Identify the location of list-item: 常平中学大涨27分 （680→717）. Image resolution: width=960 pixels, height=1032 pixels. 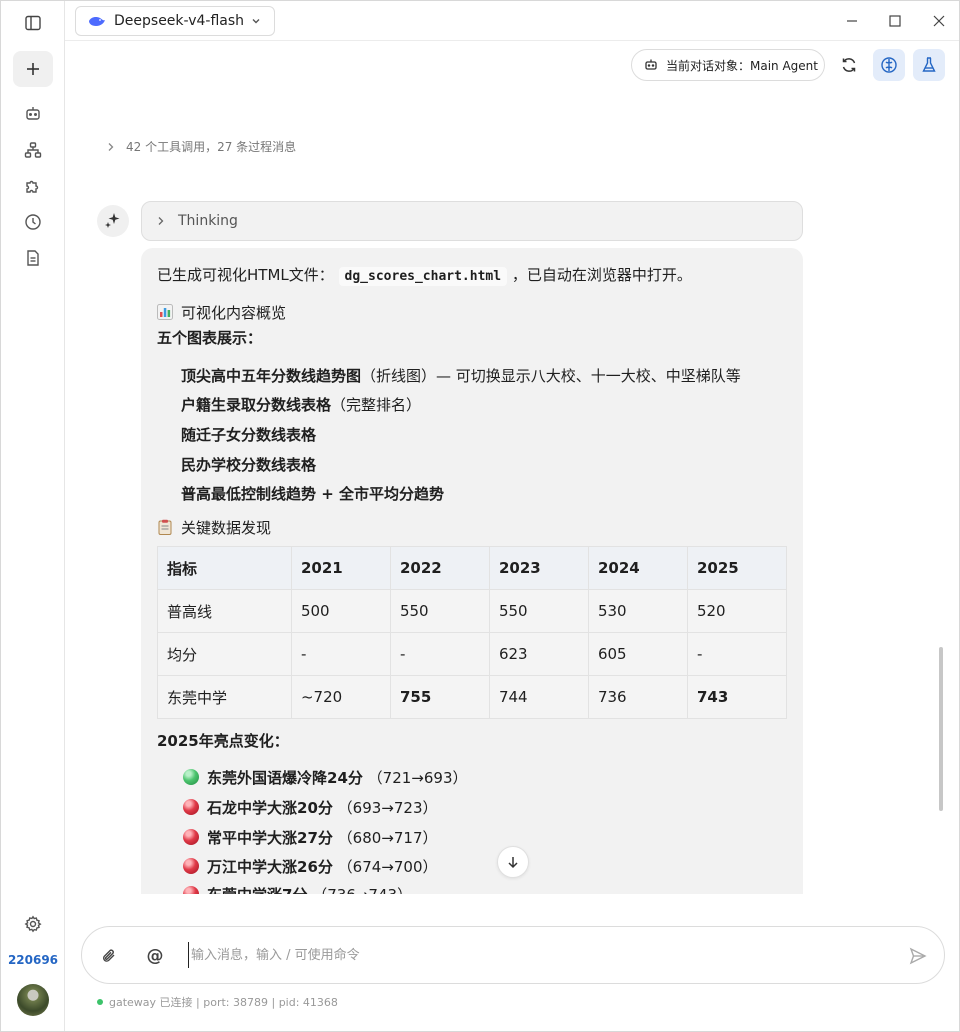
(310, 837).